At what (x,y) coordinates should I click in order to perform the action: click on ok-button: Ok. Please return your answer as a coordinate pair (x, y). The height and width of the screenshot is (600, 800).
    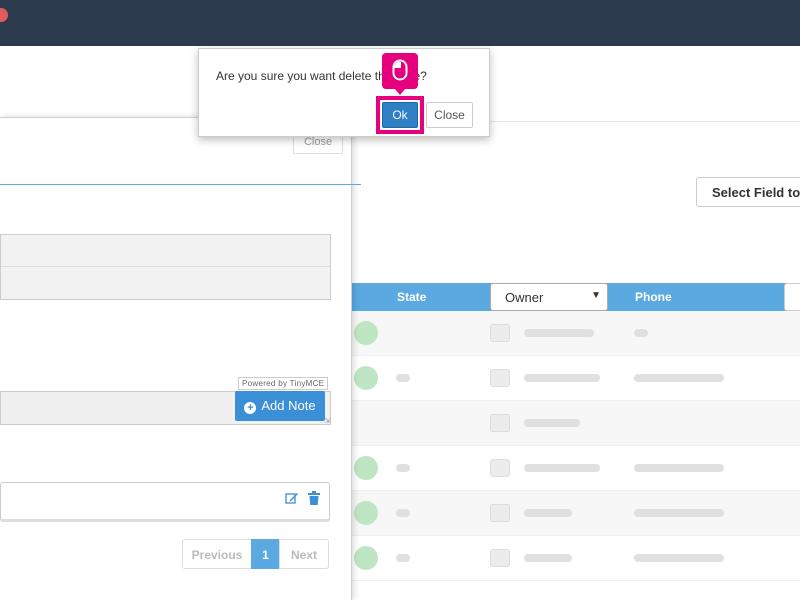
    Looking at the image, I should click on (400, 115).